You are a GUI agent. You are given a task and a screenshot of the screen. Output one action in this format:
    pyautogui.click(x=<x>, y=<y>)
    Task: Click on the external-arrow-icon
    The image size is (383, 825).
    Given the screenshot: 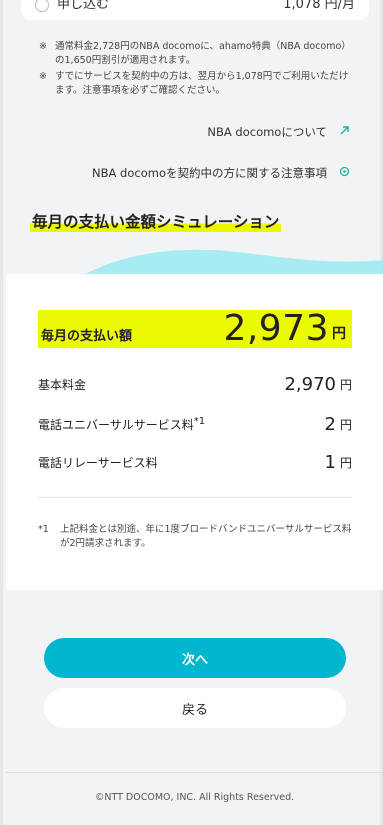 What is the action you would take?
    pyautogui.click(x=344, y=132)
    